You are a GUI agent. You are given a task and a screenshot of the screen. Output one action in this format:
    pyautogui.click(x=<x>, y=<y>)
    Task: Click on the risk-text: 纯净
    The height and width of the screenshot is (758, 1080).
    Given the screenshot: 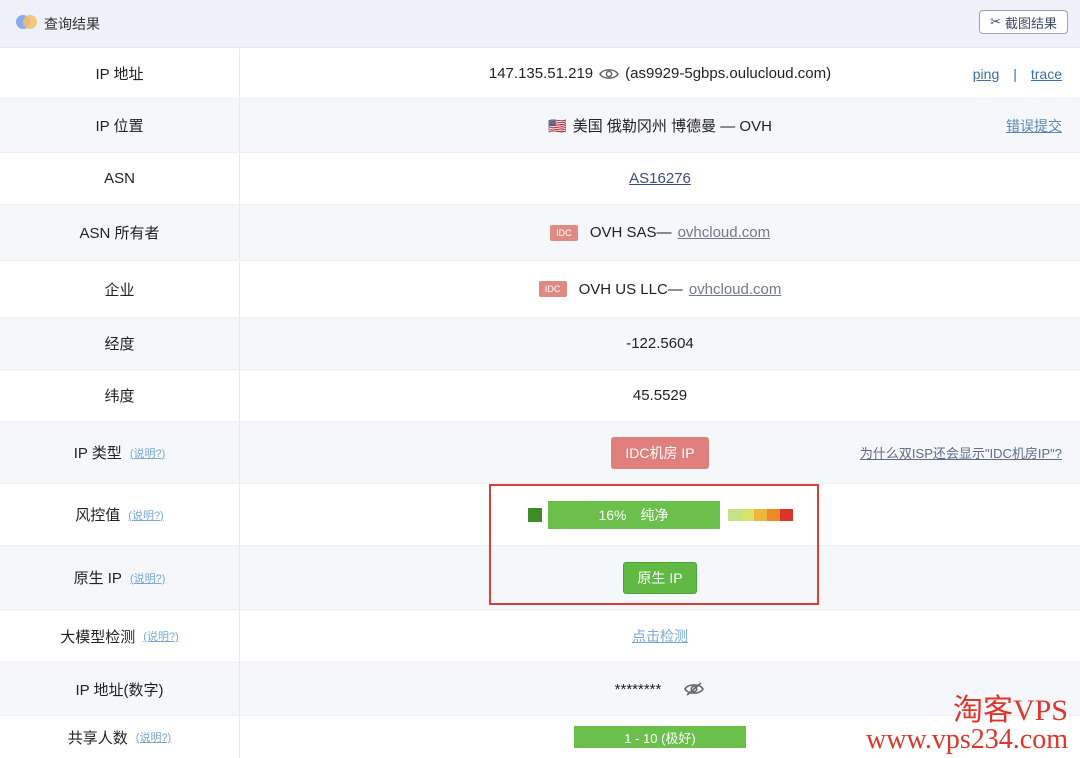 What is the action you would take?
    pyautogui.click(x=654, y=514)
    